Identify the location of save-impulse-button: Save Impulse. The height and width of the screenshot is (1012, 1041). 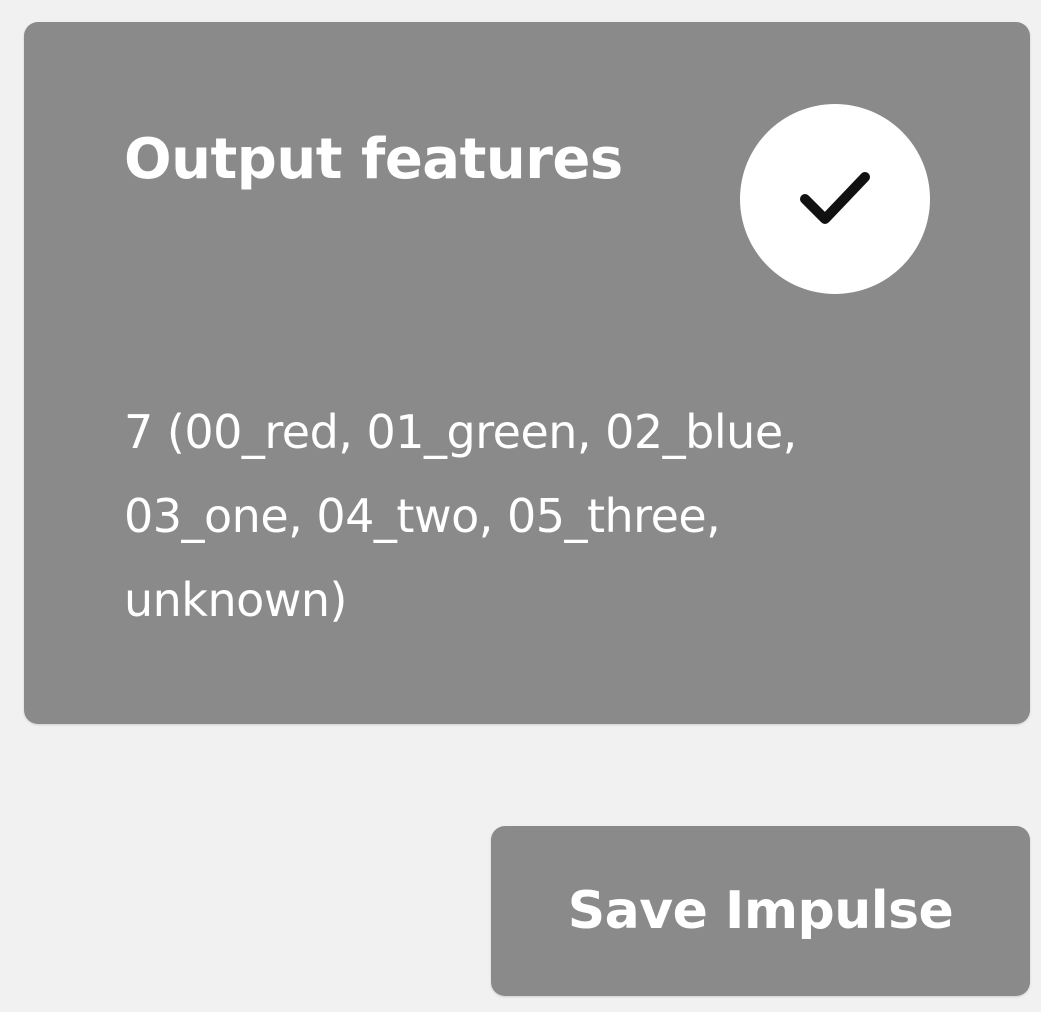
(760, 911).